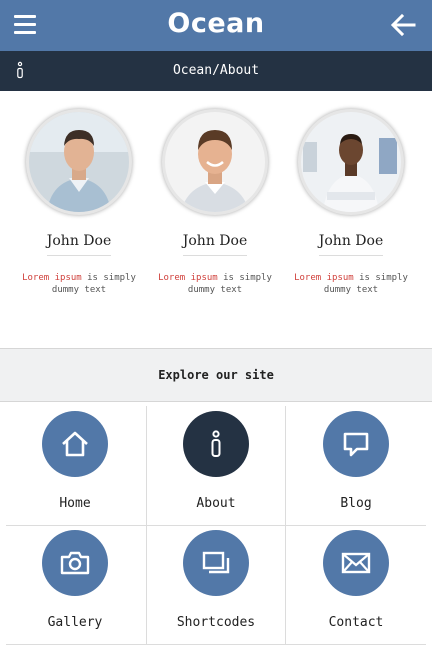 This screenshot has width=432, height=645. Describe the element at coordinates (216, 503) in the screenshot. I see `nav-label: About` at that location.